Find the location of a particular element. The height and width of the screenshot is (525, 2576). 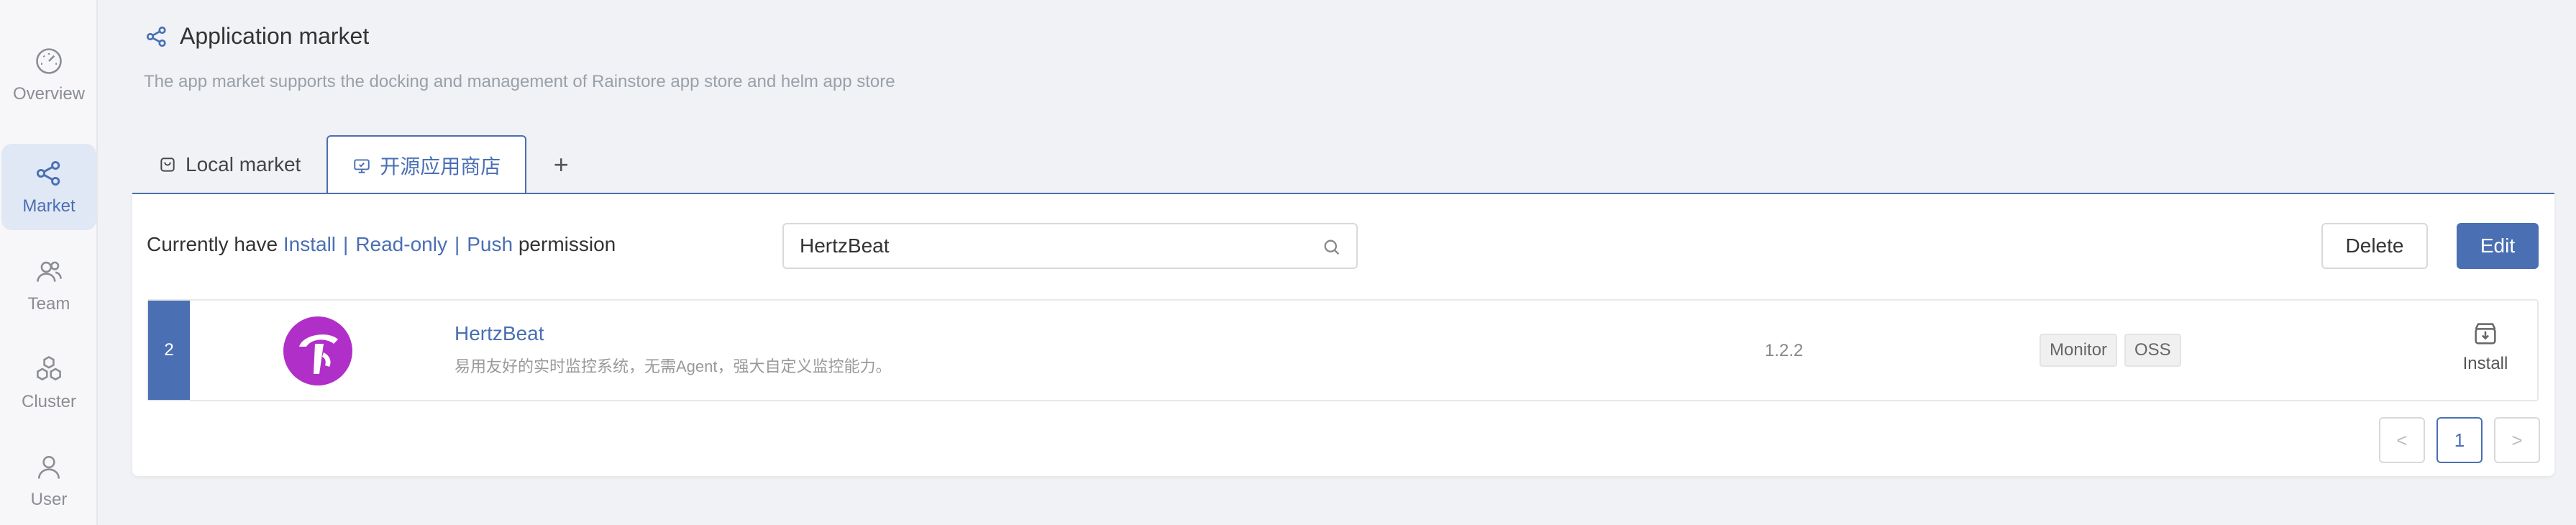

tab-local-market: Local market is located at coordinates (229, 164).